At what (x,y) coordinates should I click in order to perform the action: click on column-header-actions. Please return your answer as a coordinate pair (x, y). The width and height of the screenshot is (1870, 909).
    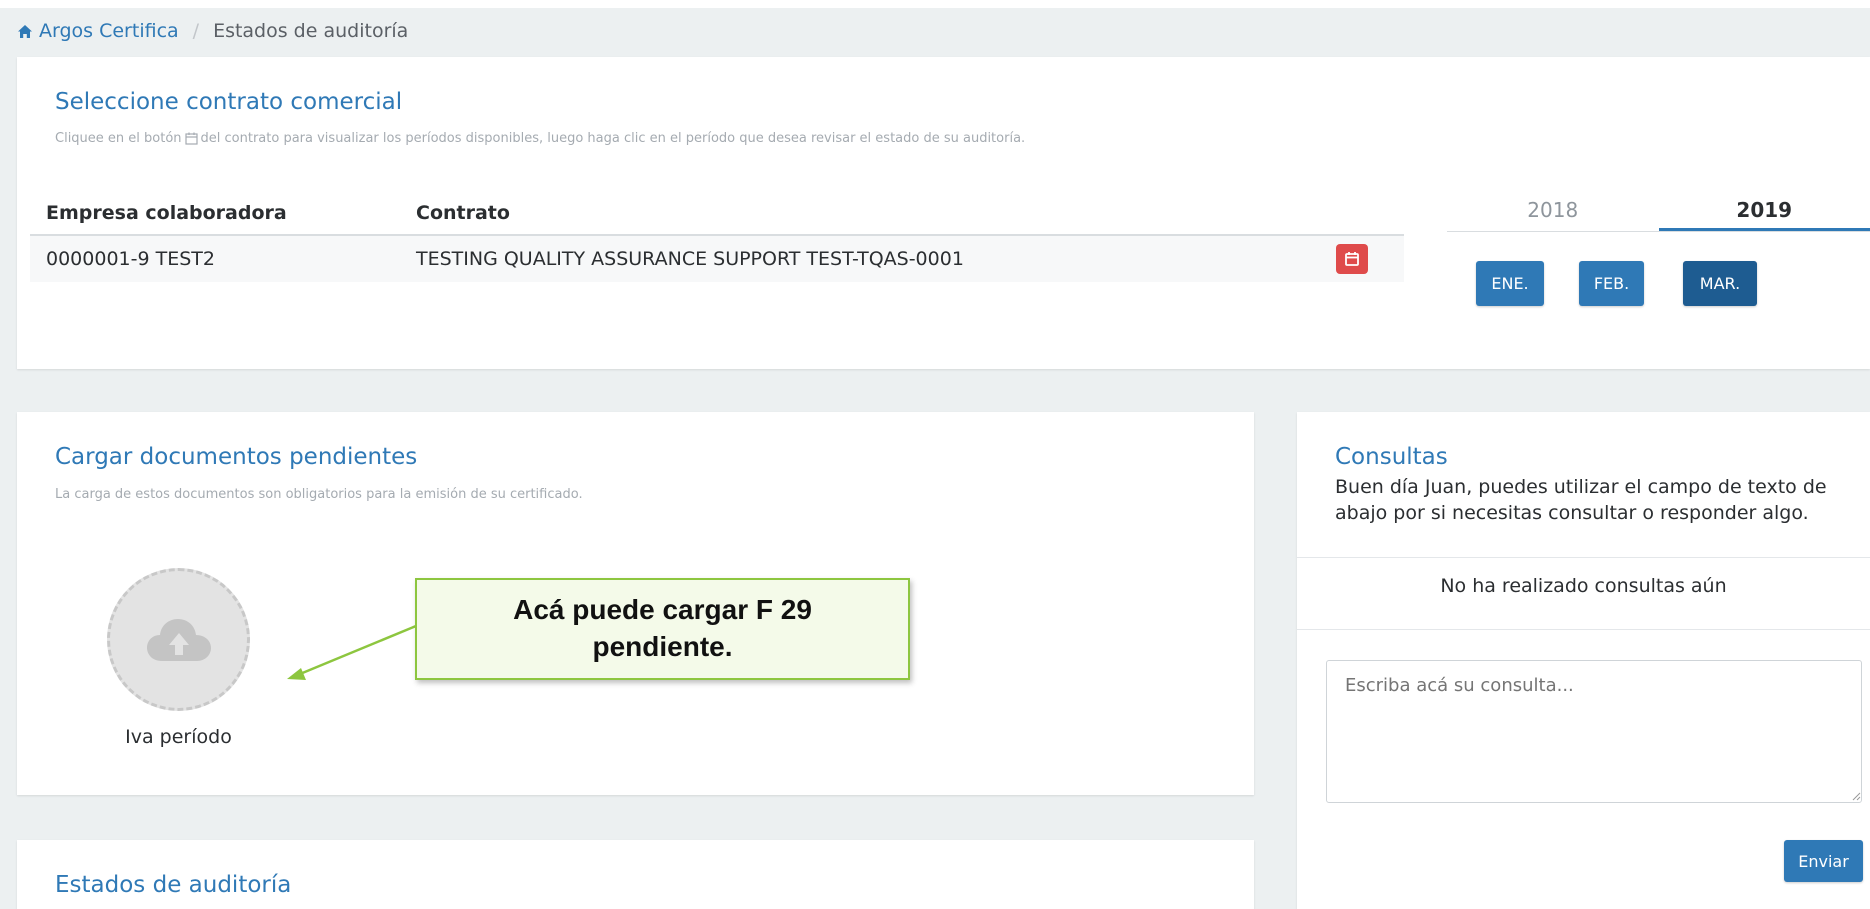
    Looking at the image, I should click on (1362, 213).